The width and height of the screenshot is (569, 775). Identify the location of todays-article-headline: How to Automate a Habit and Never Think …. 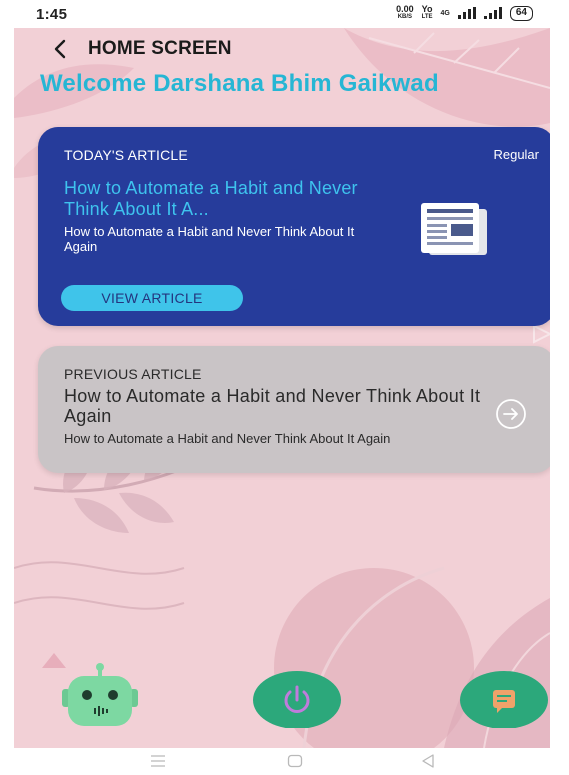
(211, 198).